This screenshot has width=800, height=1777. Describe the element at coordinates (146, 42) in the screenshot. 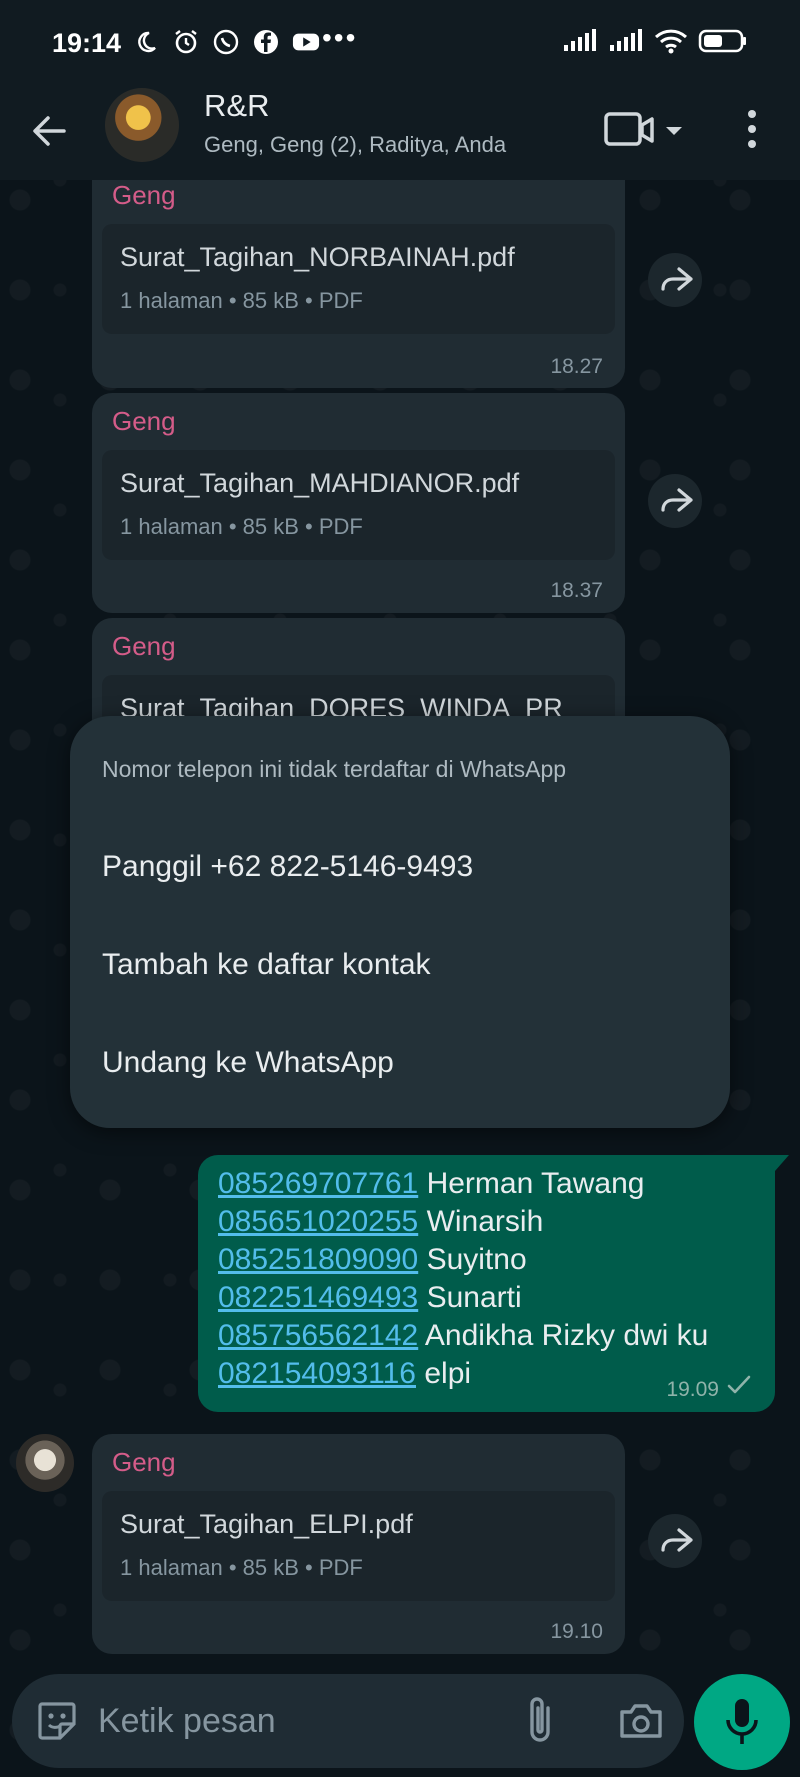

I see `moon-icon` at that location.